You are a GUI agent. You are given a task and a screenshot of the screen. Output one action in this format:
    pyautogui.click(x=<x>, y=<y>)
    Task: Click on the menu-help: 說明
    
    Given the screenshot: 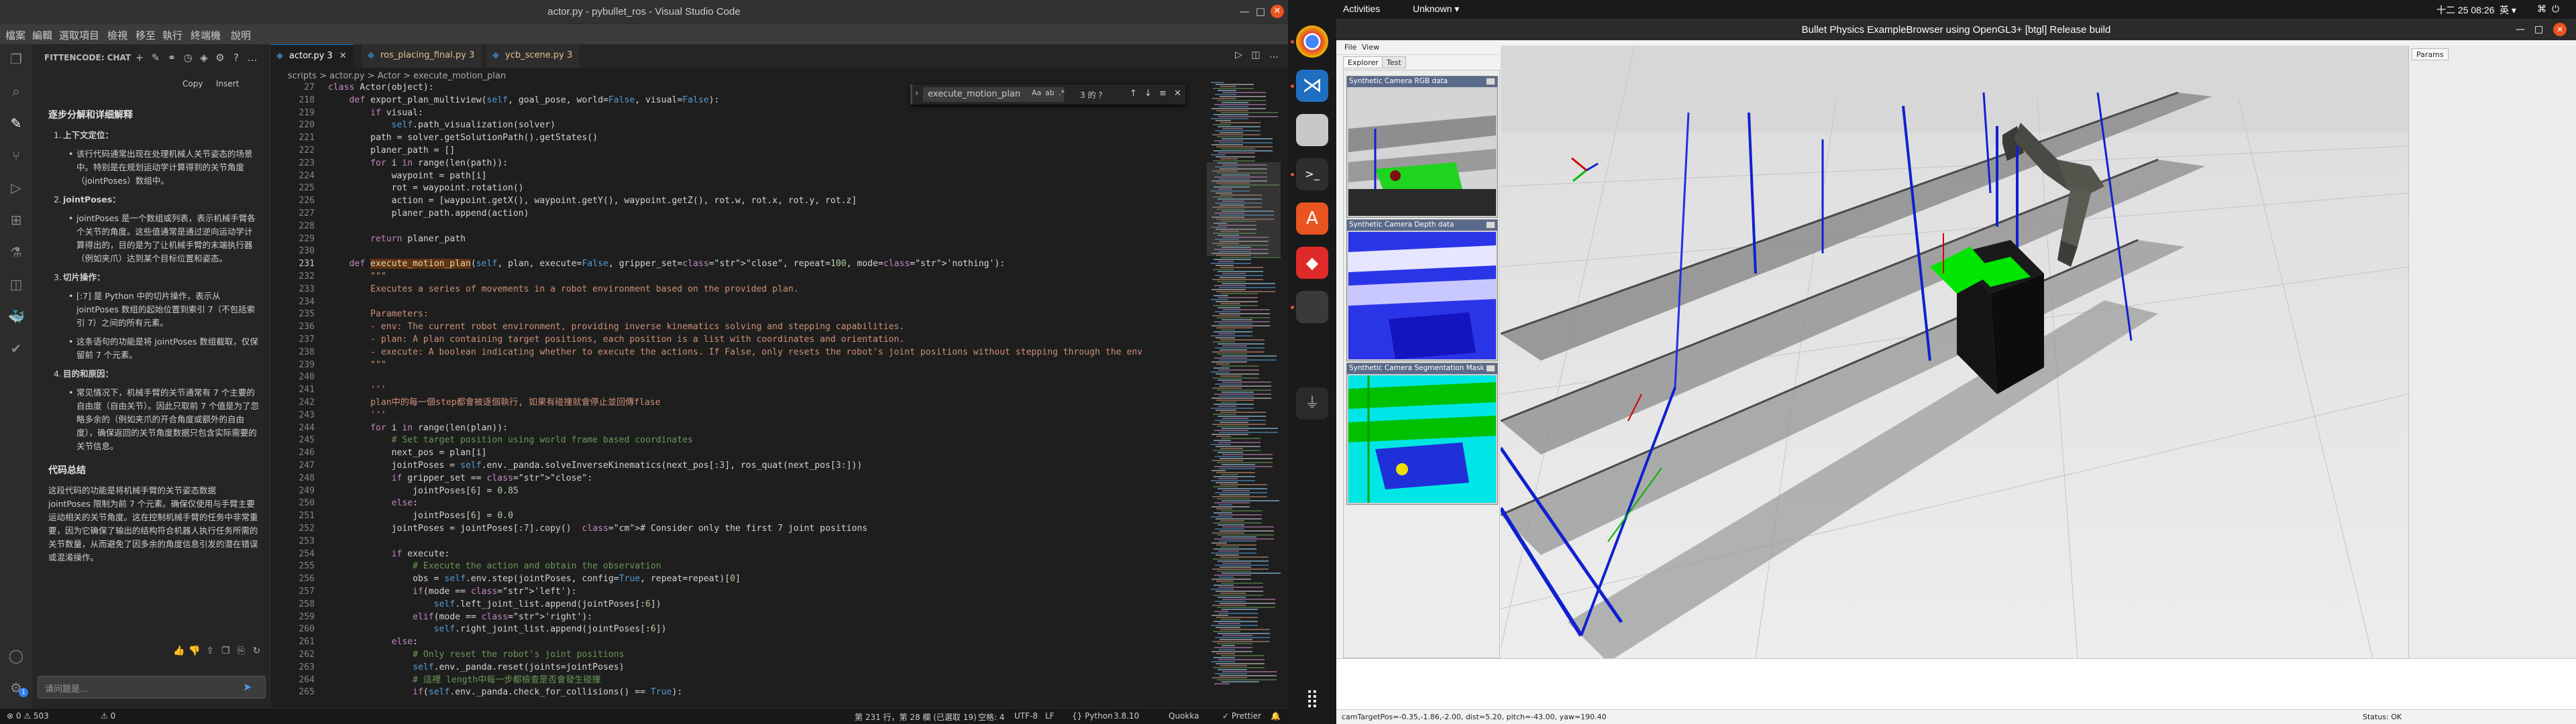 What is the action you would take?
    pyautogui.click(x=241, y=35)
    